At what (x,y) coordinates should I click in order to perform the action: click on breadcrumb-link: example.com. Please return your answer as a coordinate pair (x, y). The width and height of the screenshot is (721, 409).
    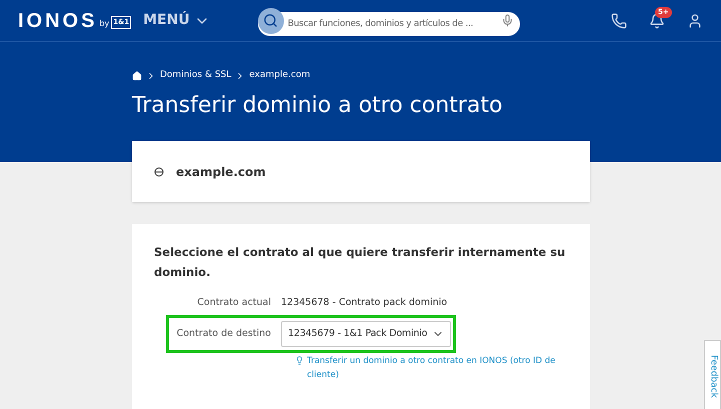
    Looking at the image, I should click on (279, 75).